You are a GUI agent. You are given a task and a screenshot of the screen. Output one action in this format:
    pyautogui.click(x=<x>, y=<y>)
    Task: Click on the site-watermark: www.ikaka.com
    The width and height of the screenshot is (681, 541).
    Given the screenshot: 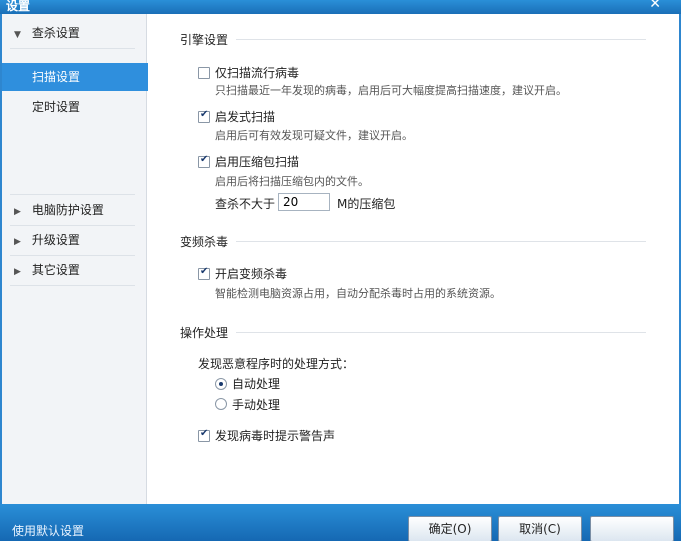 What is the action you would take?
    pyautogui.click(x=629, y=501)
    